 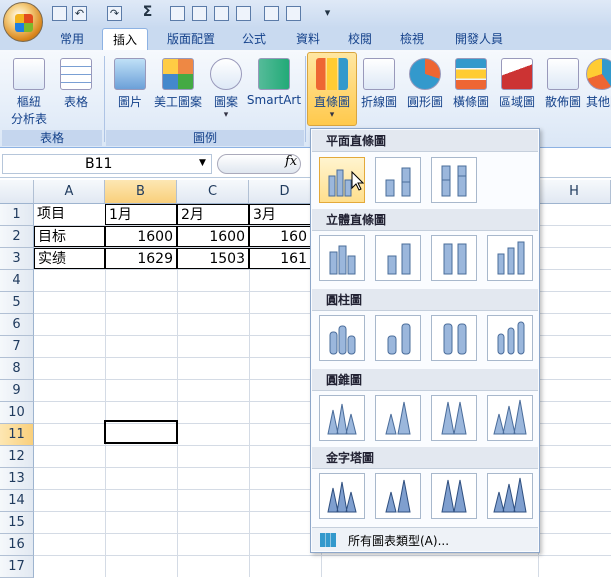 I want to click on row-header: 7, so click(x=17, y=347).